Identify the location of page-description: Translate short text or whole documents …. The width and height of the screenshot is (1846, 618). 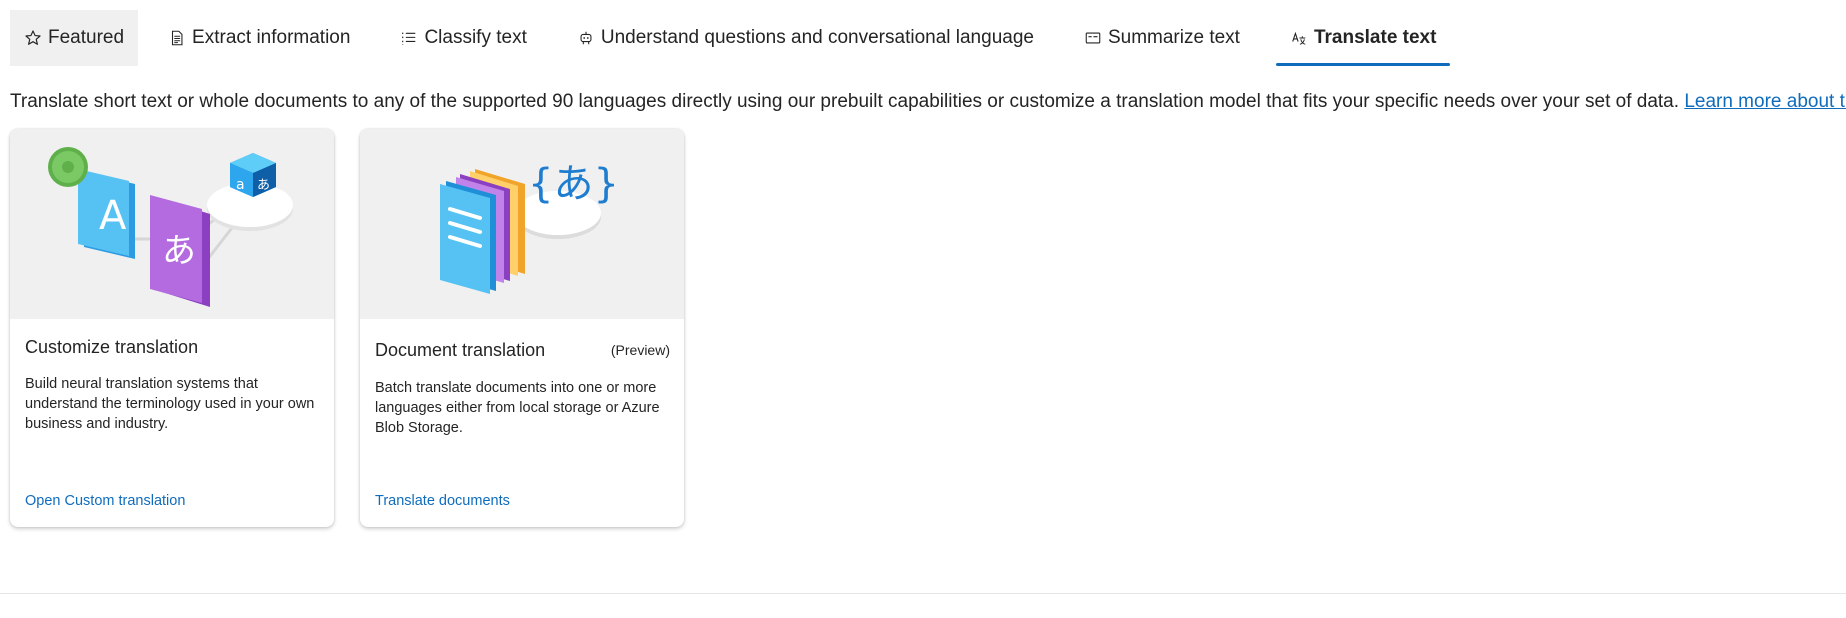
(928, 102).